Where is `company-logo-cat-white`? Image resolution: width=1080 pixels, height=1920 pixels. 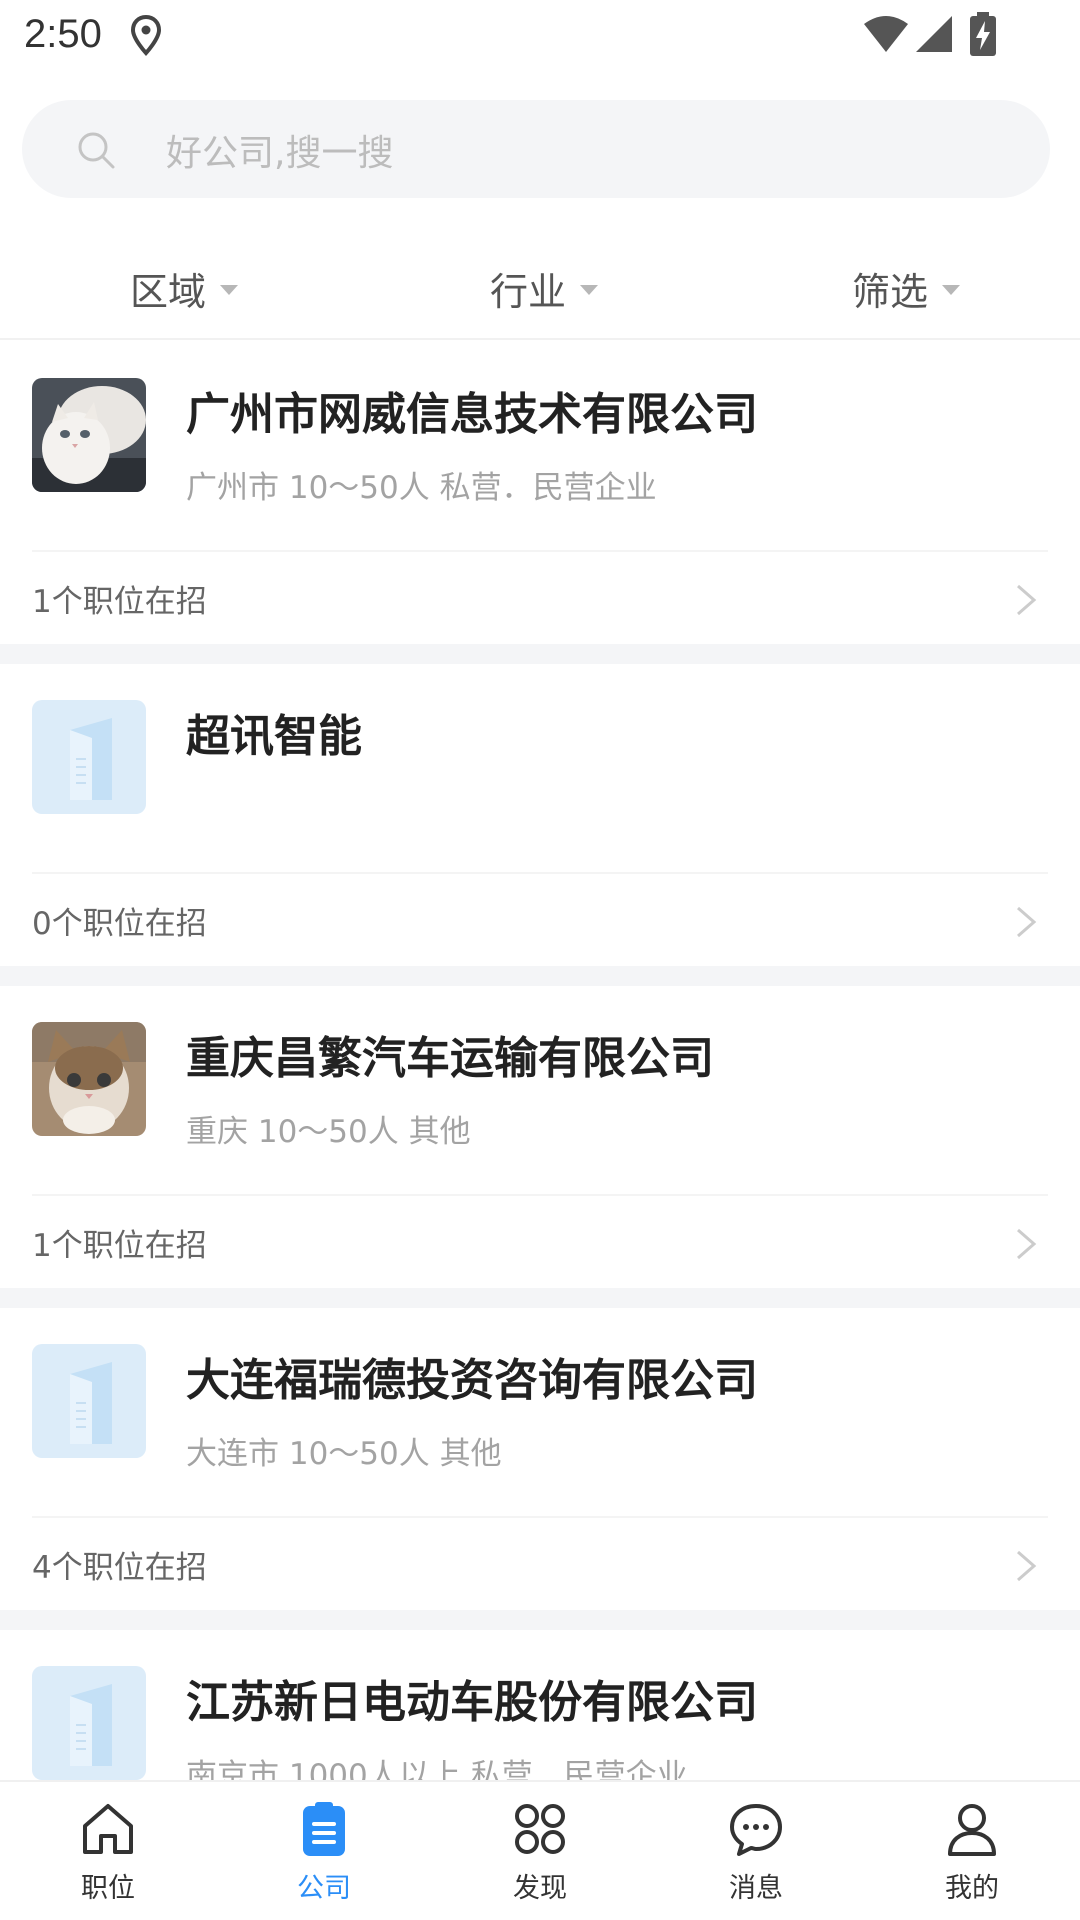 company-logo-cat-white is located at coordinates (89, 435).